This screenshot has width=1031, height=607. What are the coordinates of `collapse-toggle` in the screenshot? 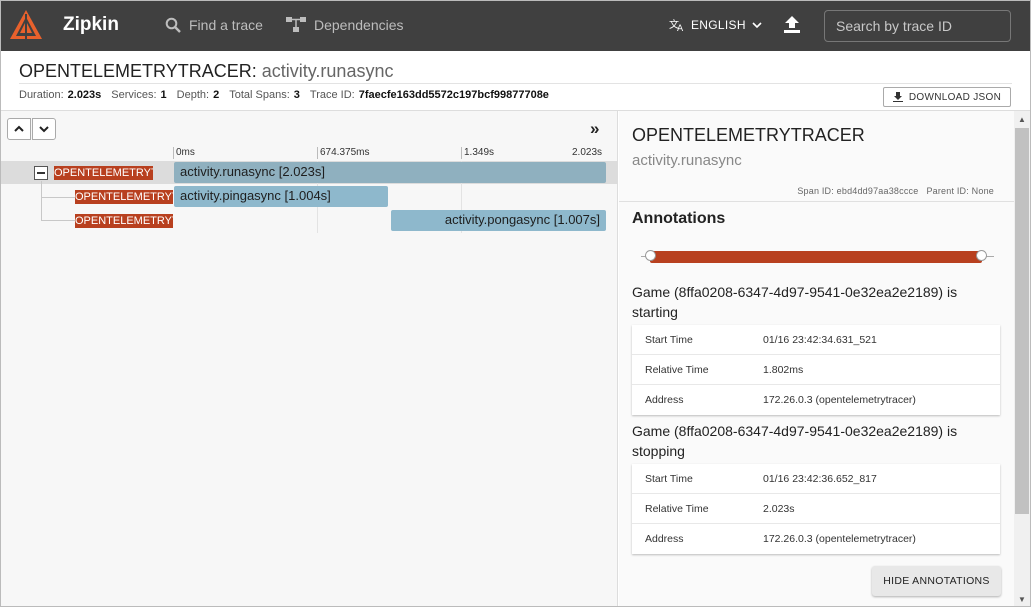 It's located at (41, 173).